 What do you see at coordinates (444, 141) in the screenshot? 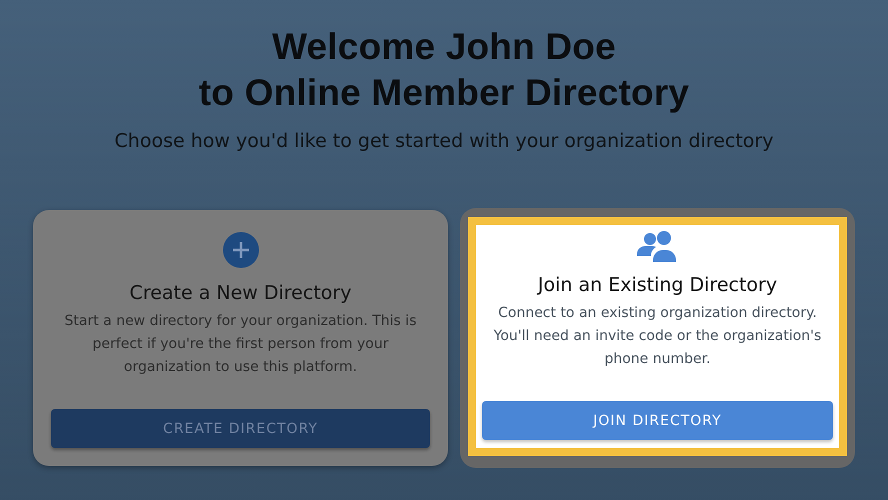
I see `subtitle: Choose how you'd like to get started with your organization directory` at bounding box center [444, 141].